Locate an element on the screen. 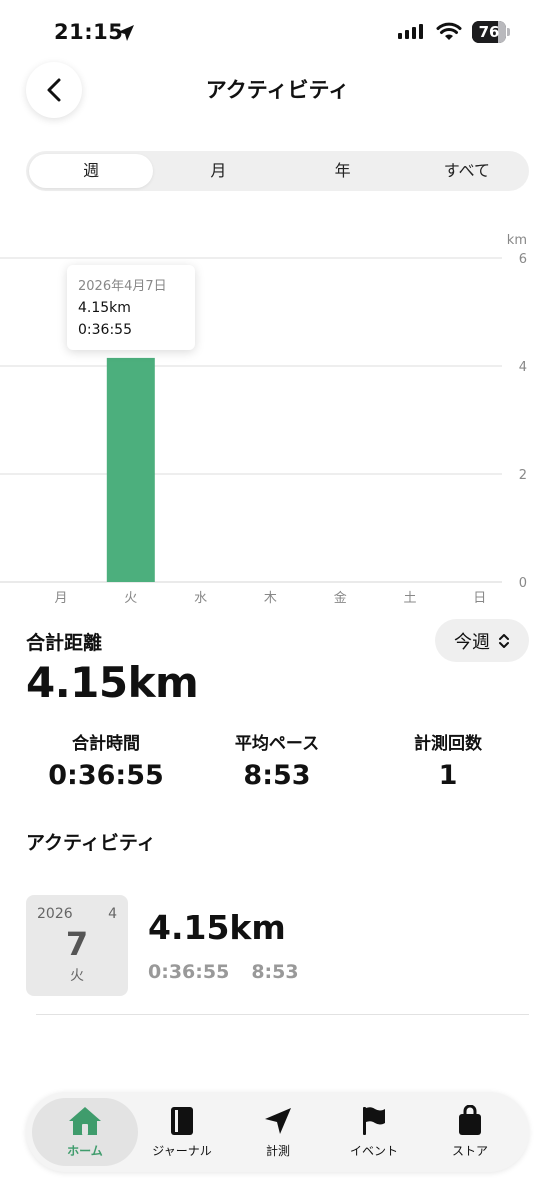 This screenshot has height=1200, width=555. x-tick-label: 月 is located at coordinates (60, 598).